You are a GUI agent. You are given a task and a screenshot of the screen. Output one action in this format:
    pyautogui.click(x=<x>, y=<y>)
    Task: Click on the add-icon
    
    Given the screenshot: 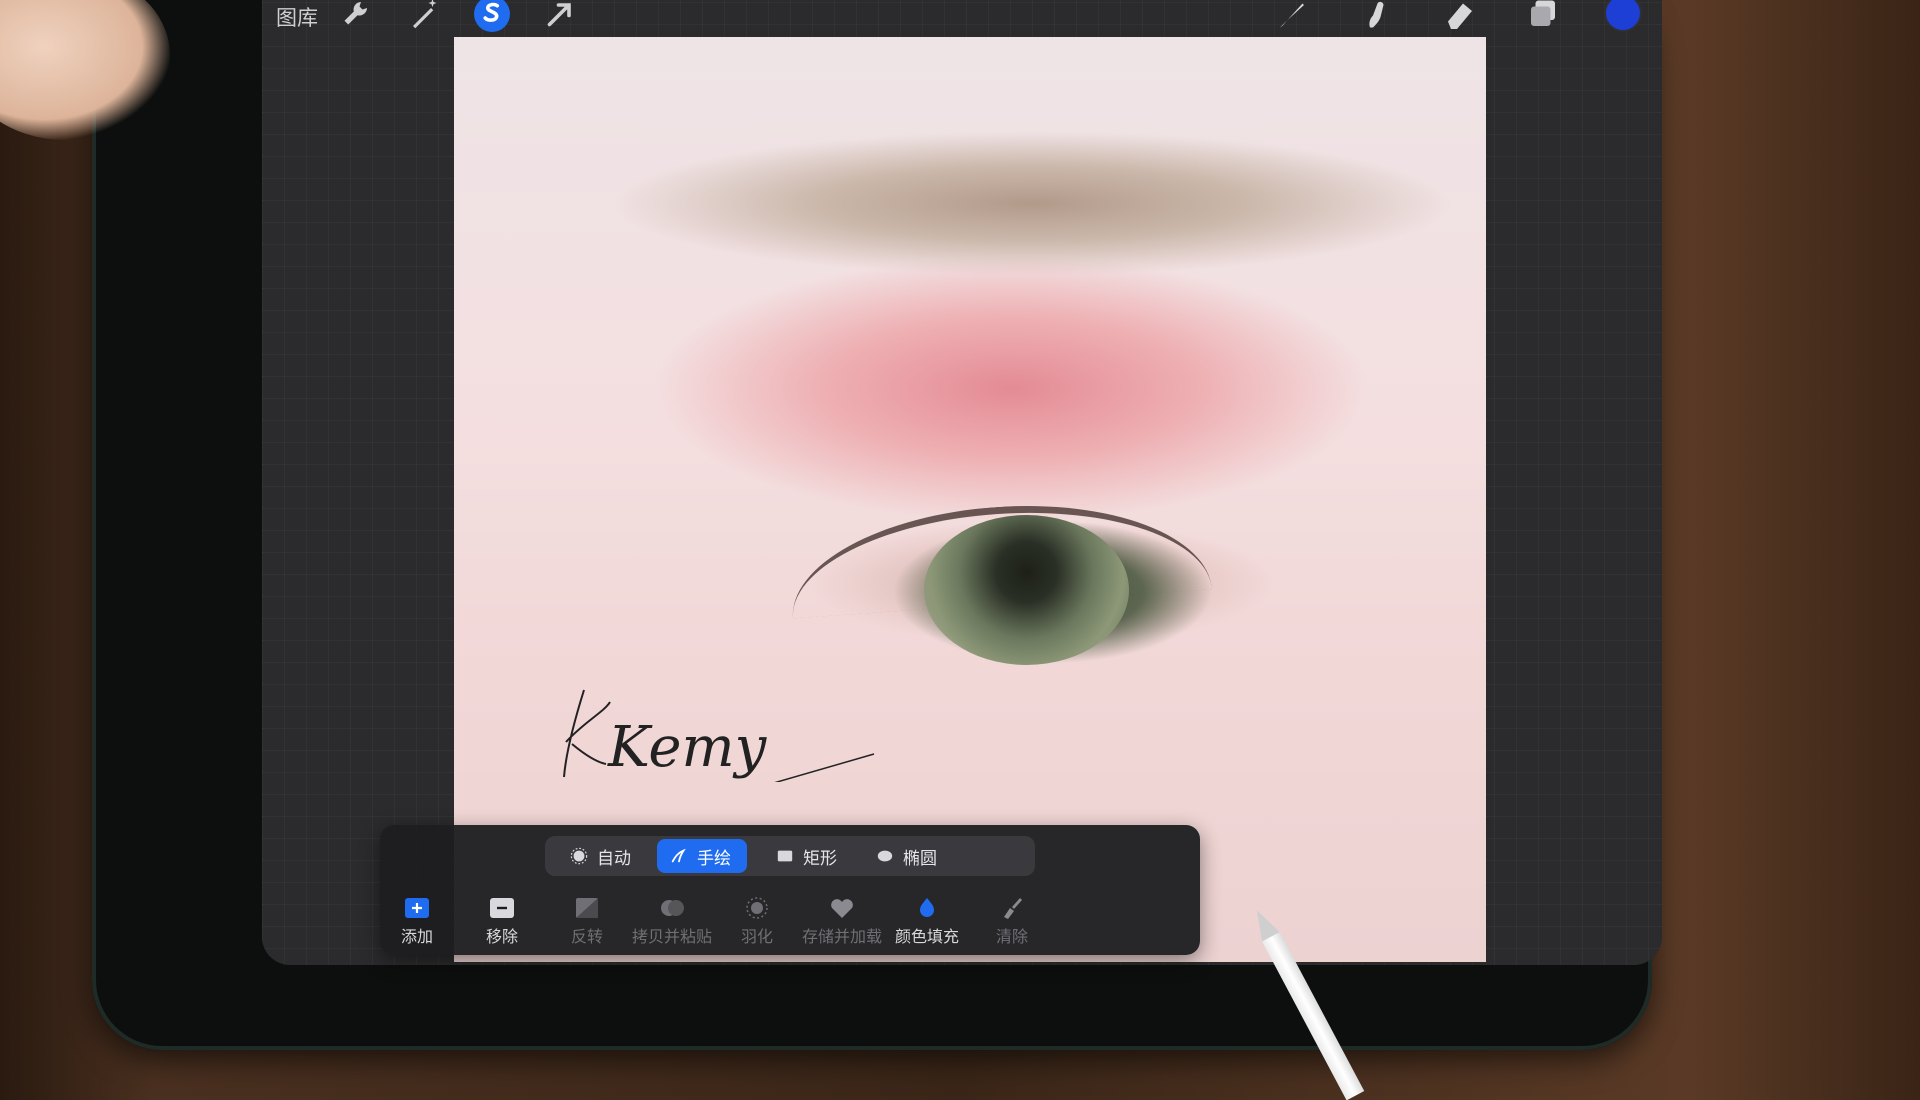 What is the action you would take?
    pyautogui.click(x=417, y=908)
    